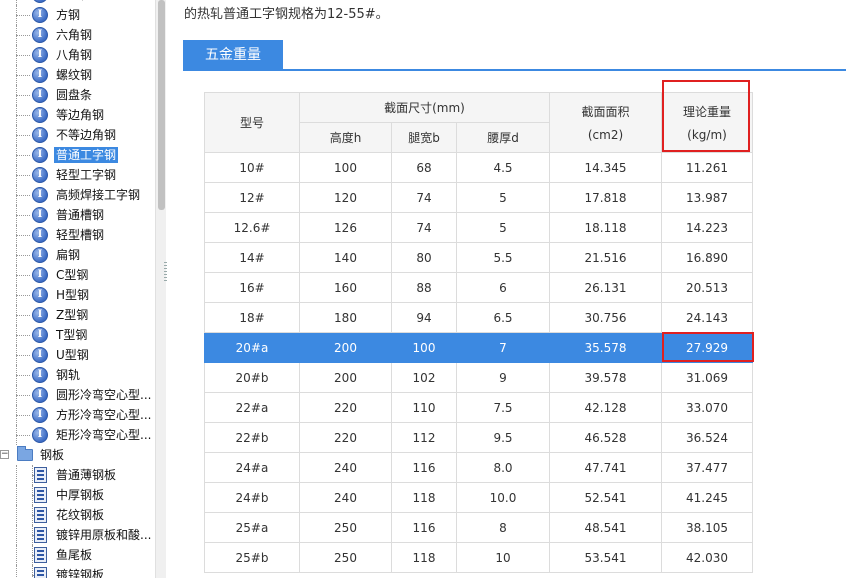 Image resolution: width=846 pixels, height=578 pixels. What do you see at coordinates (503, 137) in the screenshot?
I see `header-waist-thickness: 腰厚d` at bounding box center [503, 137].